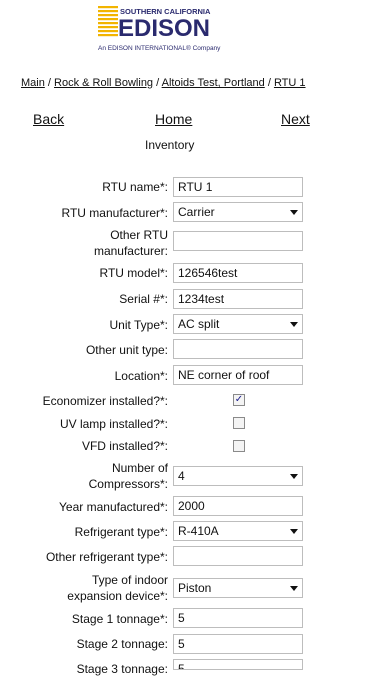  What do you see at coordinates (238, 349) in the screenshot?
I see `other-unit-type-input` at bounding box center [238, 349].